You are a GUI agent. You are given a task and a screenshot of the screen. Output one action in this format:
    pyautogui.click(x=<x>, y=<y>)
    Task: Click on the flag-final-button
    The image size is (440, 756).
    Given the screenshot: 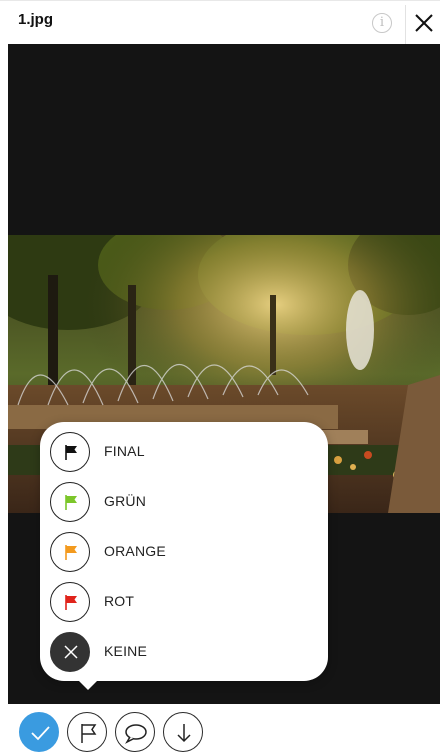 What is the action you would take?
    pyautogui.click(x=70, y=452)
    